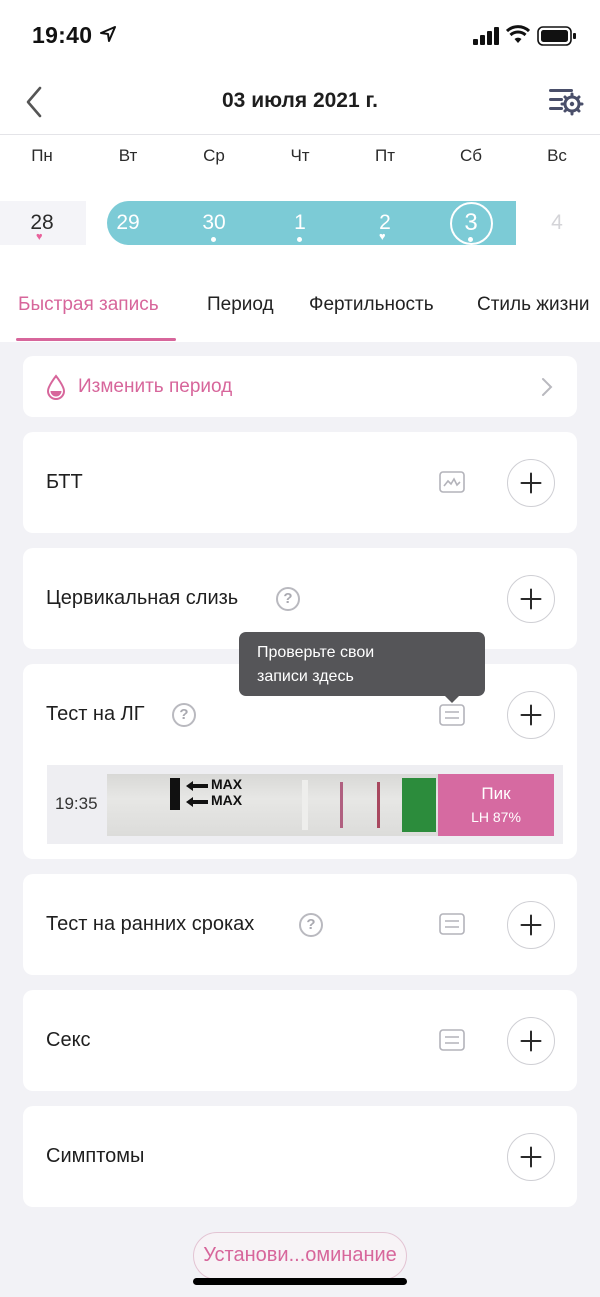  Describe the element at coordinates (88, 305) in the screenshot. I see `tab-quick-record: Быстрая запись` at that location.